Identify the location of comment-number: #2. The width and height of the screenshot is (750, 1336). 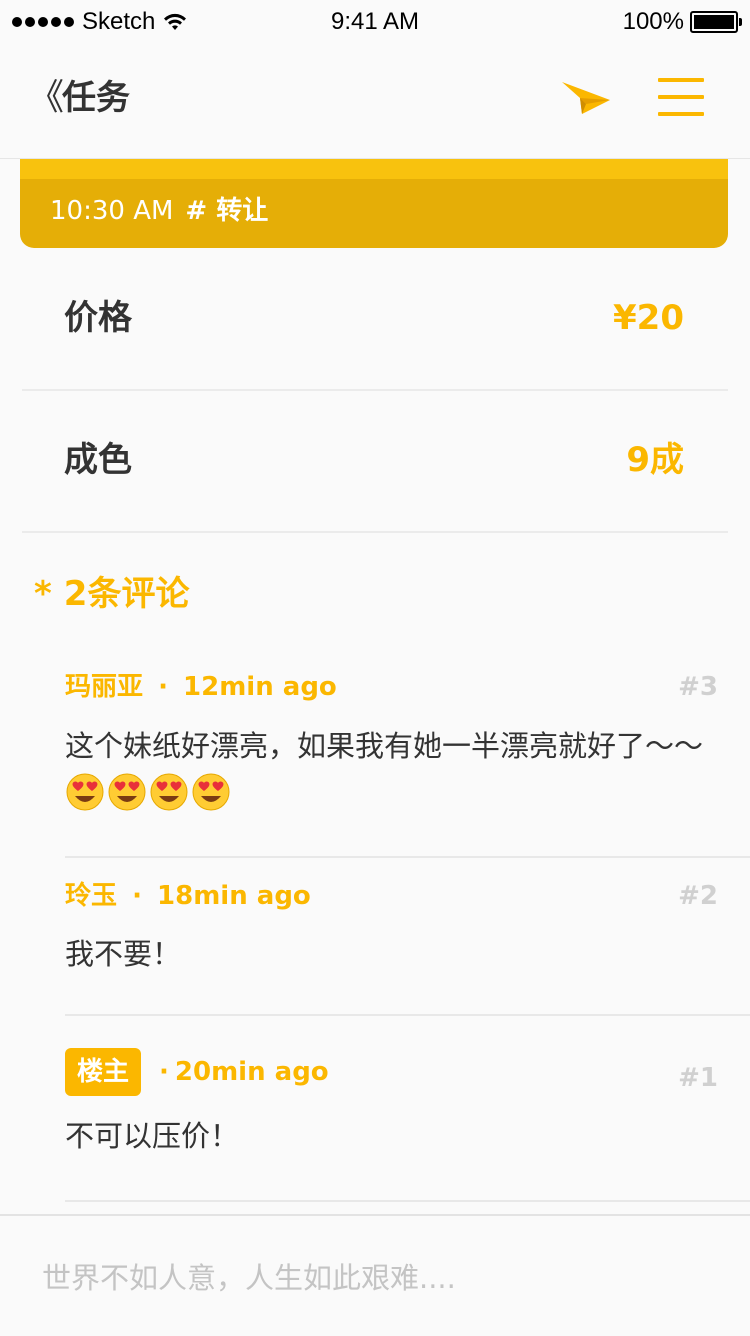
(698, 896).